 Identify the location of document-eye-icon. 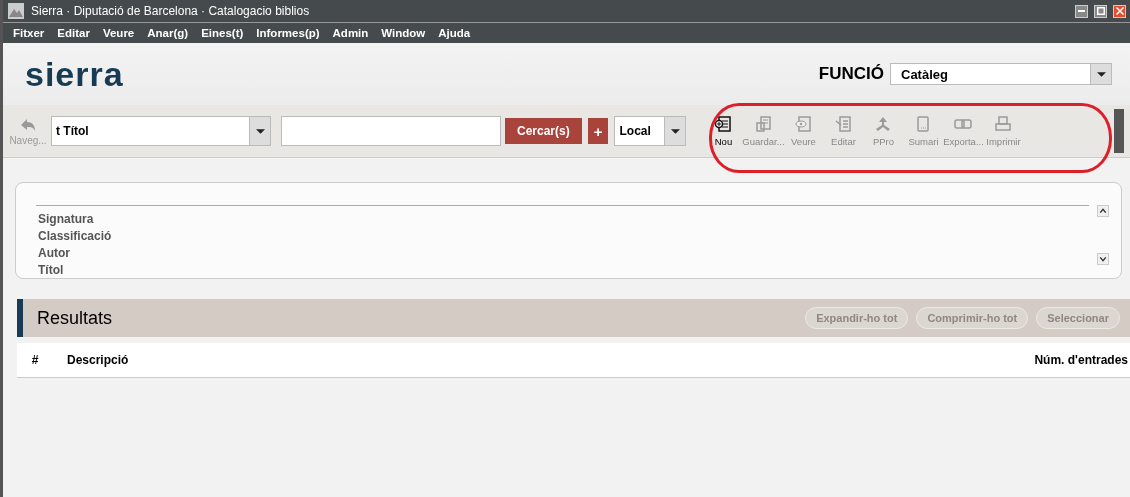
(803, 124).